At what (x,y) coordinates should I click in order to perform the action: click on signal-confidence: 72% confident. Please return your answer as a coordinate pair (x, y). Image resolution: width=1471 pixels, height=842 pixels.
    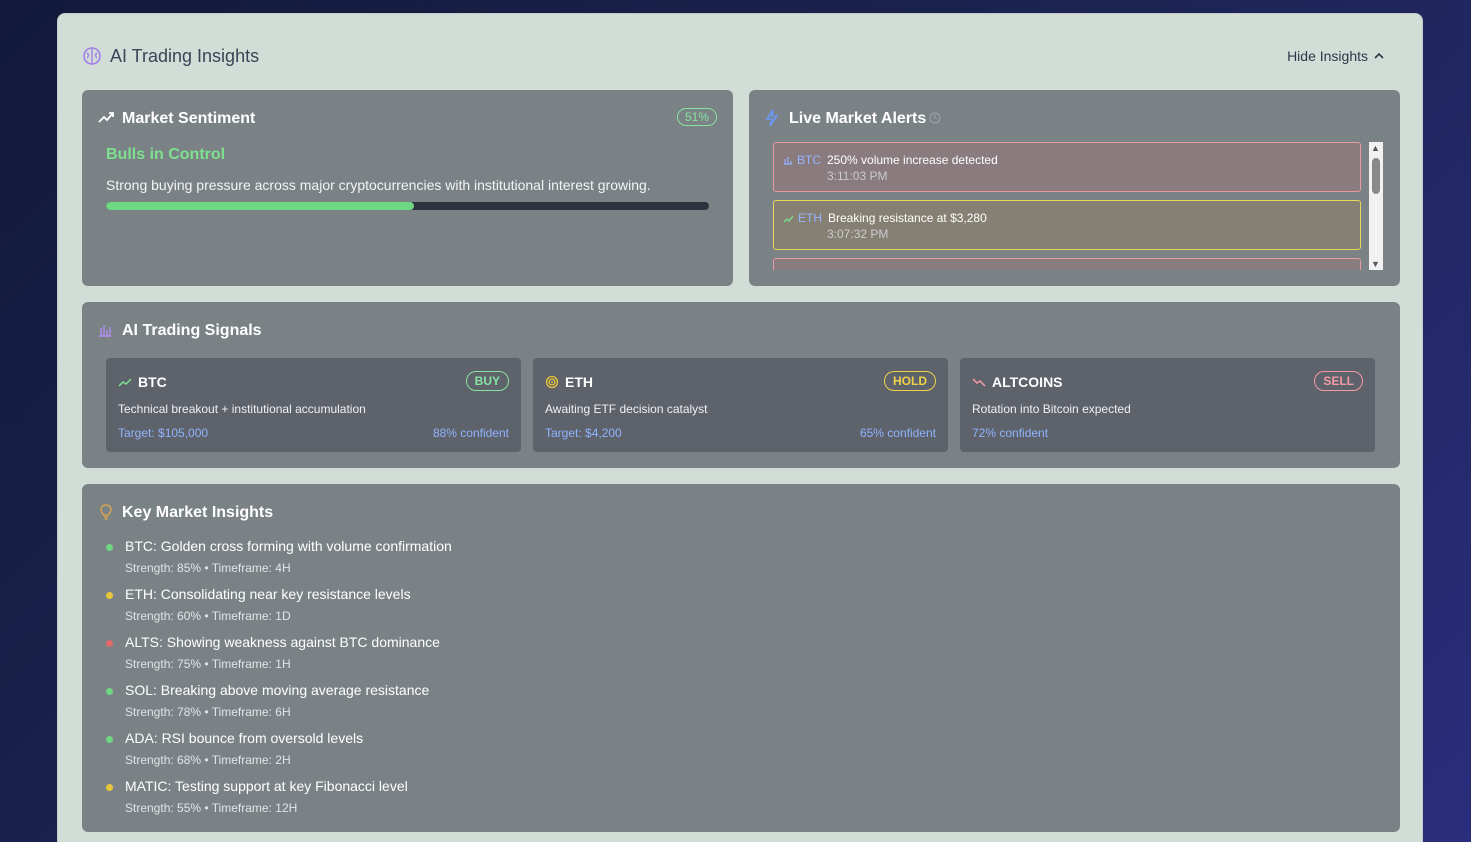
    Looking at the image, I should click on (1010, 433).